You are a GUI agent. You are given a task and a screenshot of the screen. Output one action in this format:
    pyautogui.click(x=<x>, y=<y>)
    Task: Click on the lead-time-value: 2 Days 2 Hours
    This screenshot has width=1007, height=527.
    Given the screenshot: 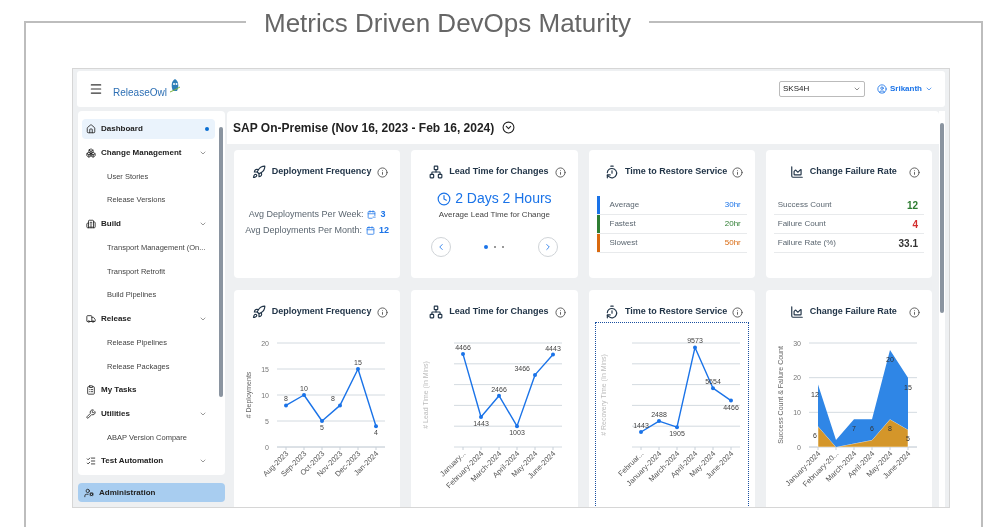 What is the action you would take?
    pyautogui.click(x=503, y=198)
    